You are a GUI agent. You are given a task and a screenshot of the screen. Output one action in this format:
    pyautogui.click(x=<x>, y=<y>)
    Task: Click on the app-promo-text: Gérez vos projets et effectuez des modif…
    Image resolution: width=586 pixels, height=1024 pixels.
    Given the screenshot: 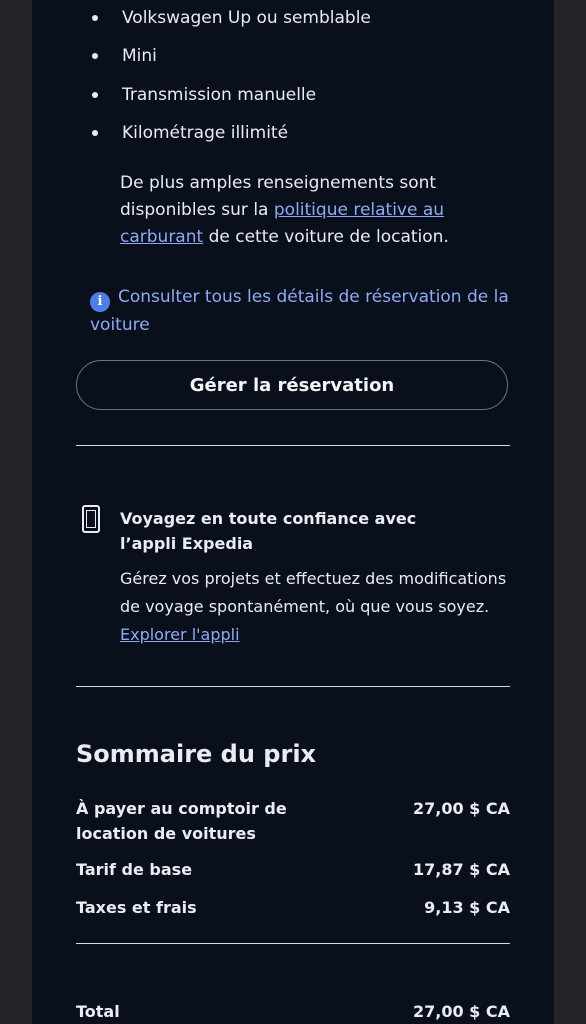 What is the action you would take?
    pyautogui.click(x=313, y=592)
    